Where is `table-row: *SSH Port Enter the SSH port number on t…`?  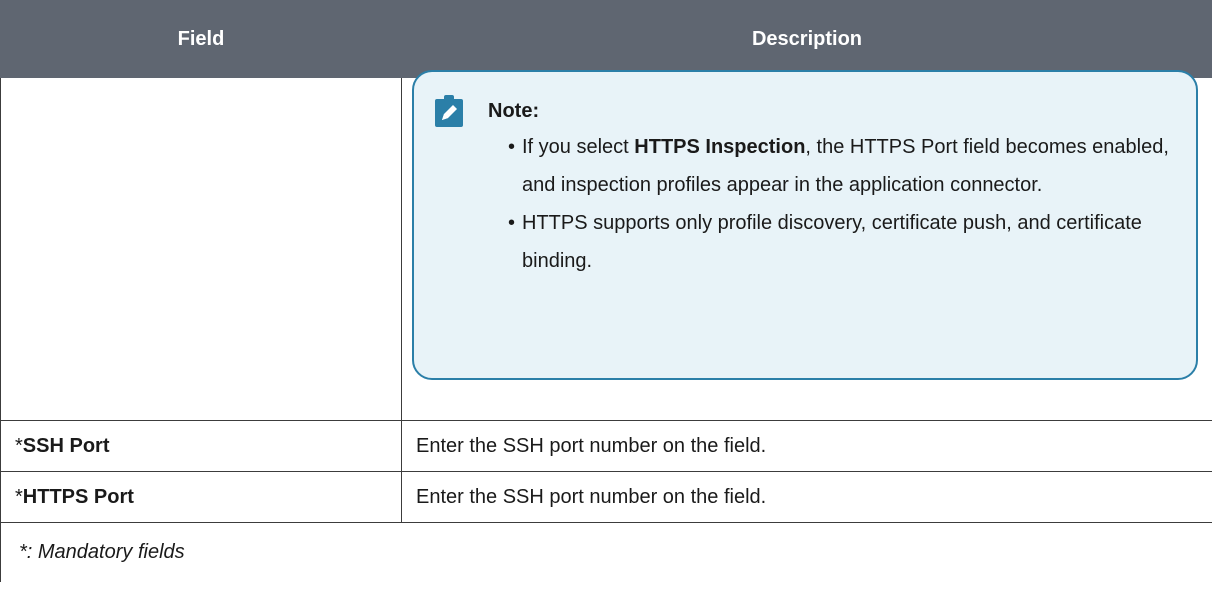 table-row: *SSH Port Enter the SSH port number on t… is located at coordinates (606, 446).